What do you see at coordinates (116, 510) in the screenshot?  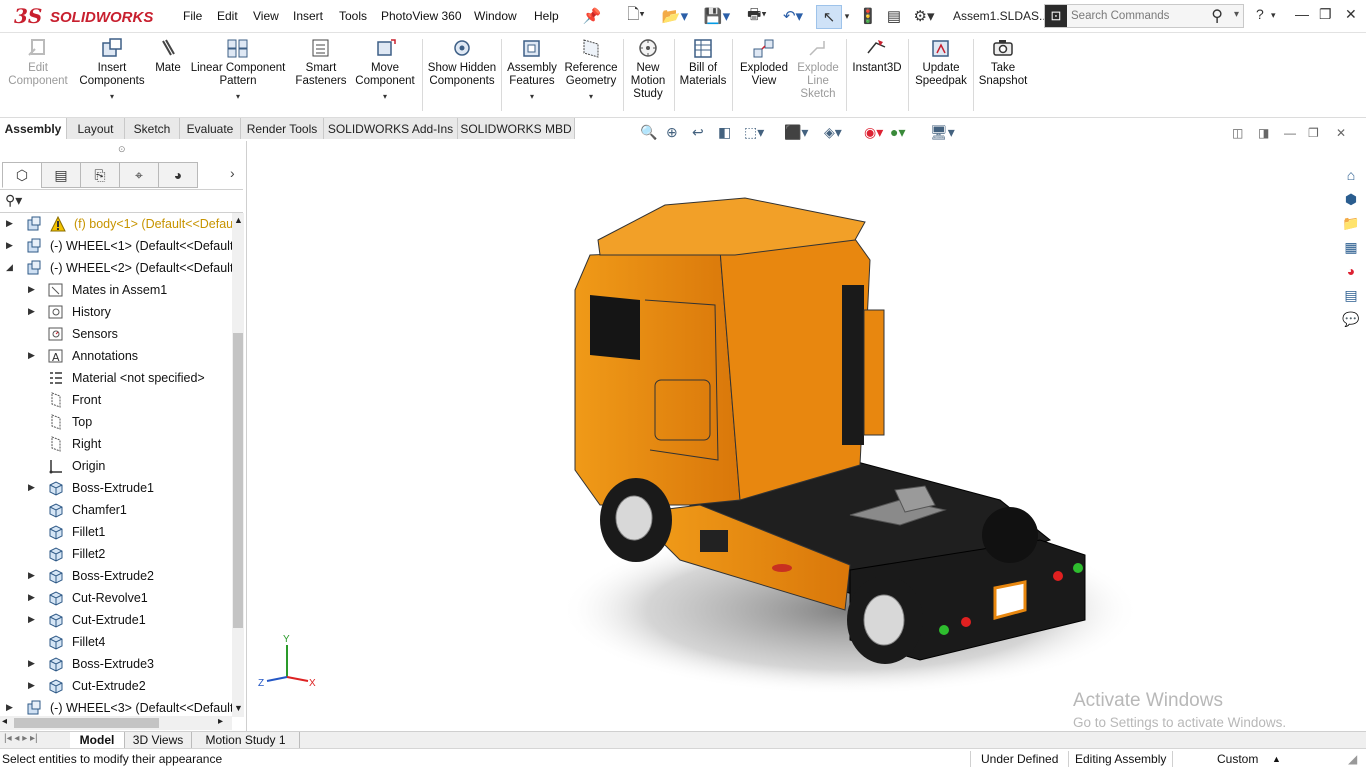 I see `tree-item: Chamfer1` at bounding box center [116, 510].